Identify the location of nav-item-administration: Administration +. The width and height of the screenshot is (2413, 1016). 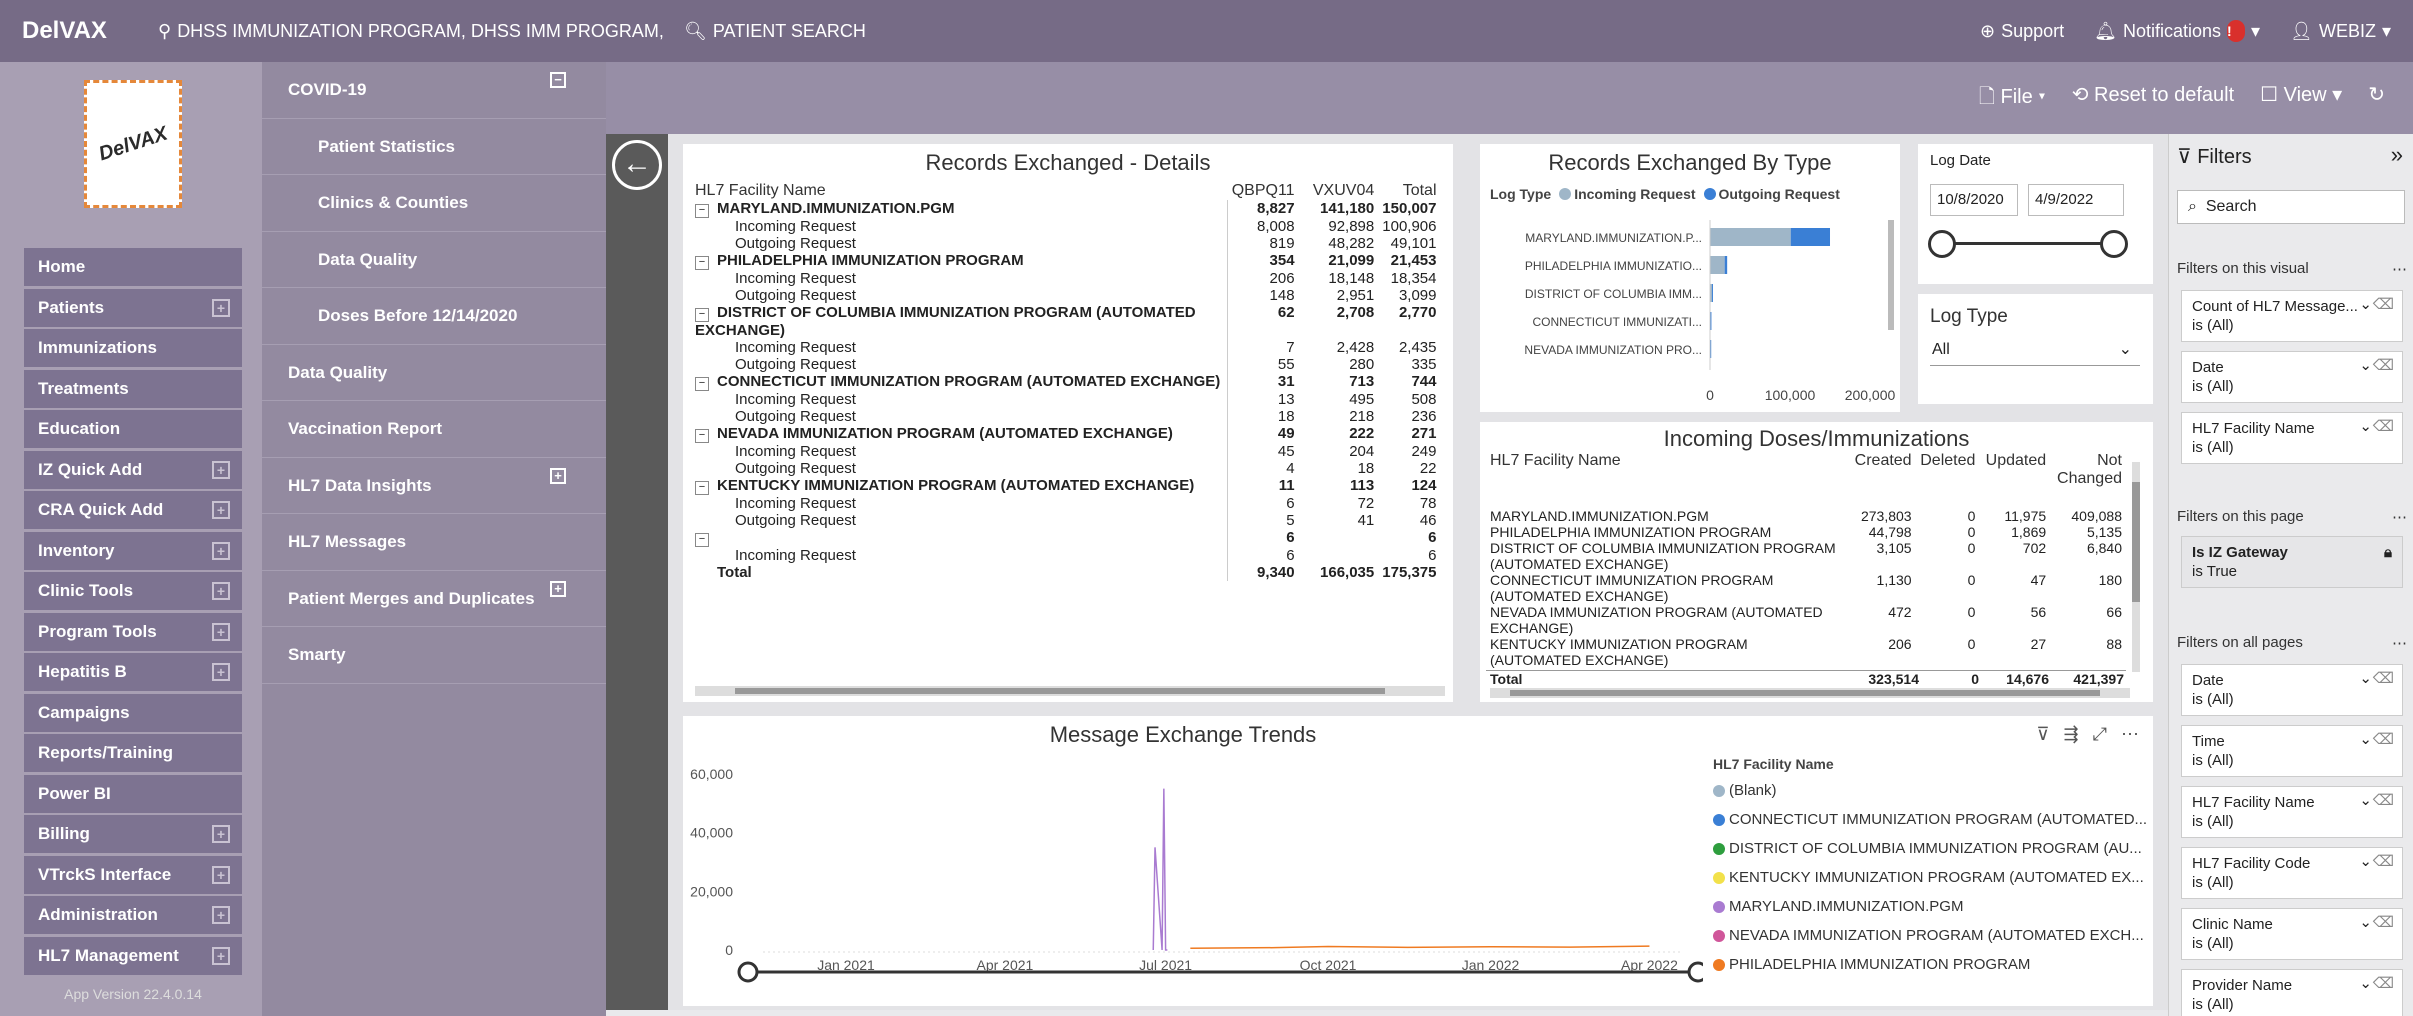
(133, 915).